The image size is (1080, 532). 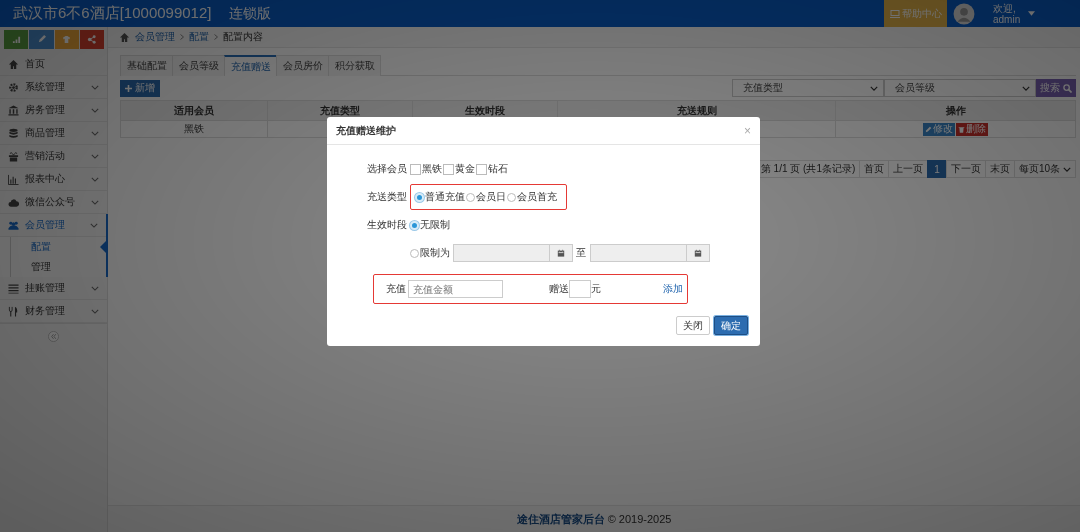 What do you see at coordinates (1005, 8) in the screenshot?
I see `greeting-text: 欢迎,` at bounding box center [1005, 8].